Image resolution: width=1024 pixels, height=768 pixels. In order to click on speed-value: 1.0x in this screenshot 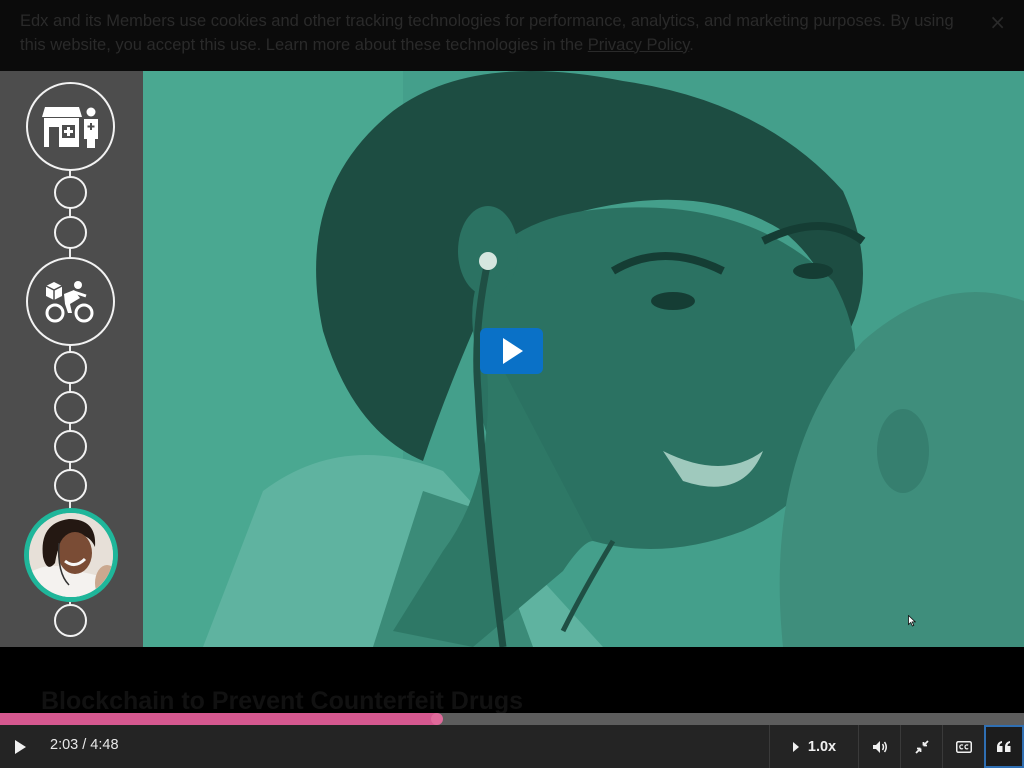, I will do `click(822, 746)`.